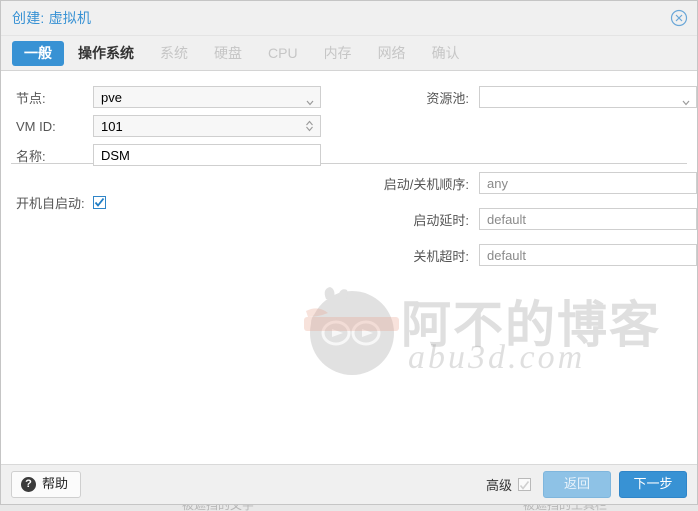  What do you see at coordinates (111, 97) in the screenshot?
I see `node-value: pve` at bounding box center [111, 97].